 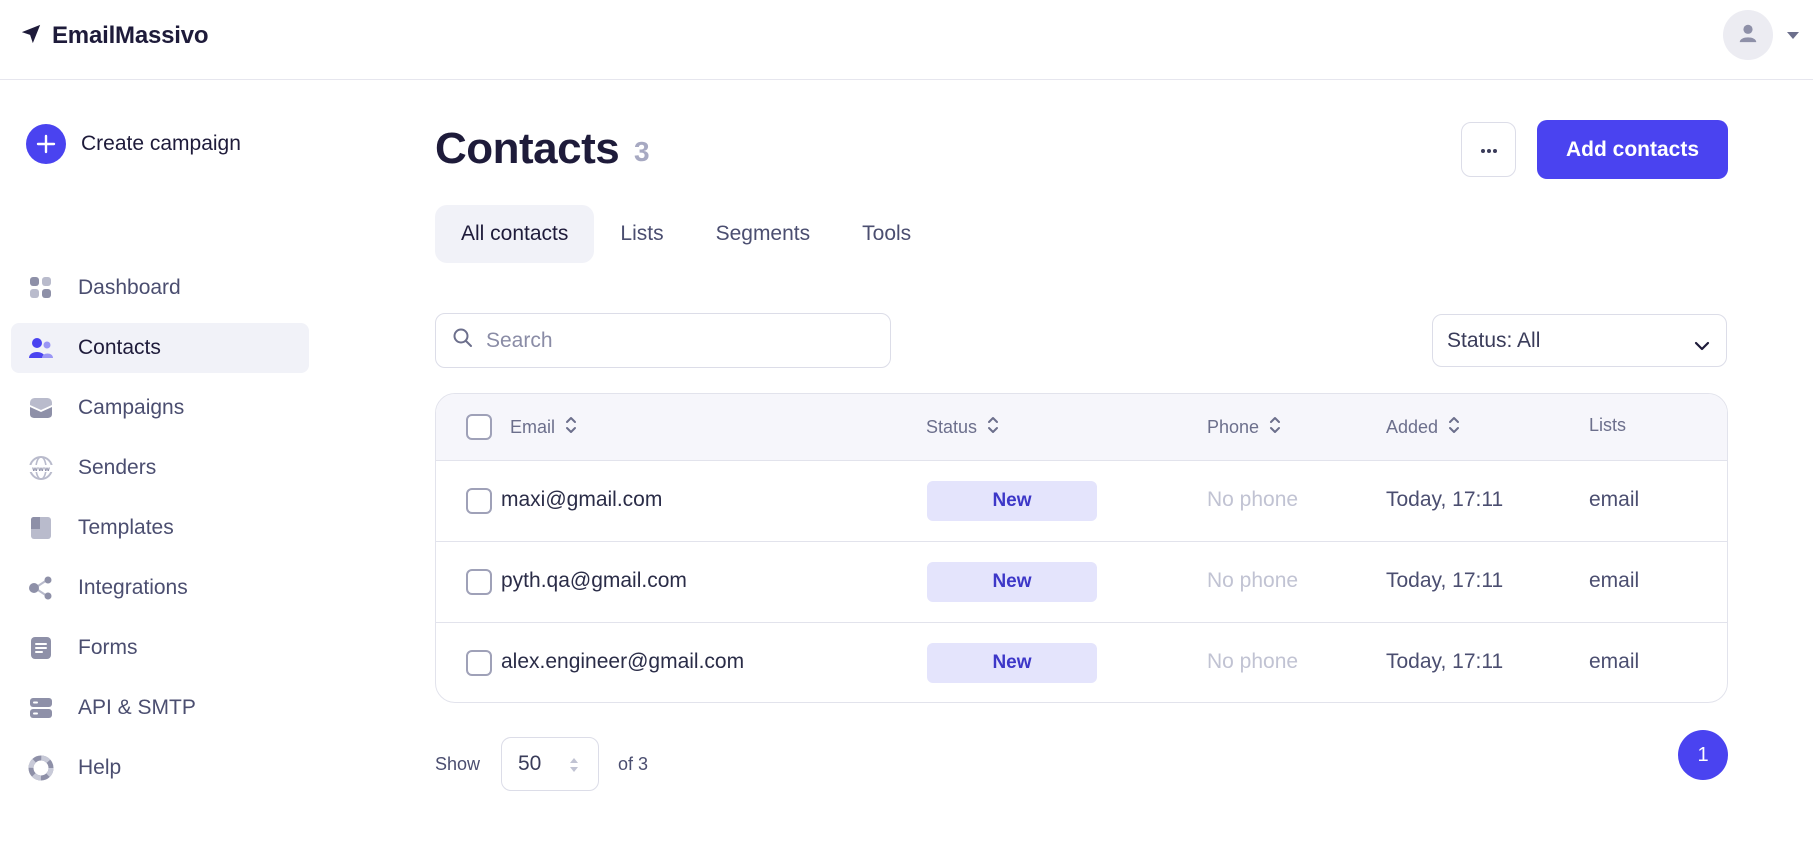 I want to click on more-options-button, so click(x=1488, y=149).